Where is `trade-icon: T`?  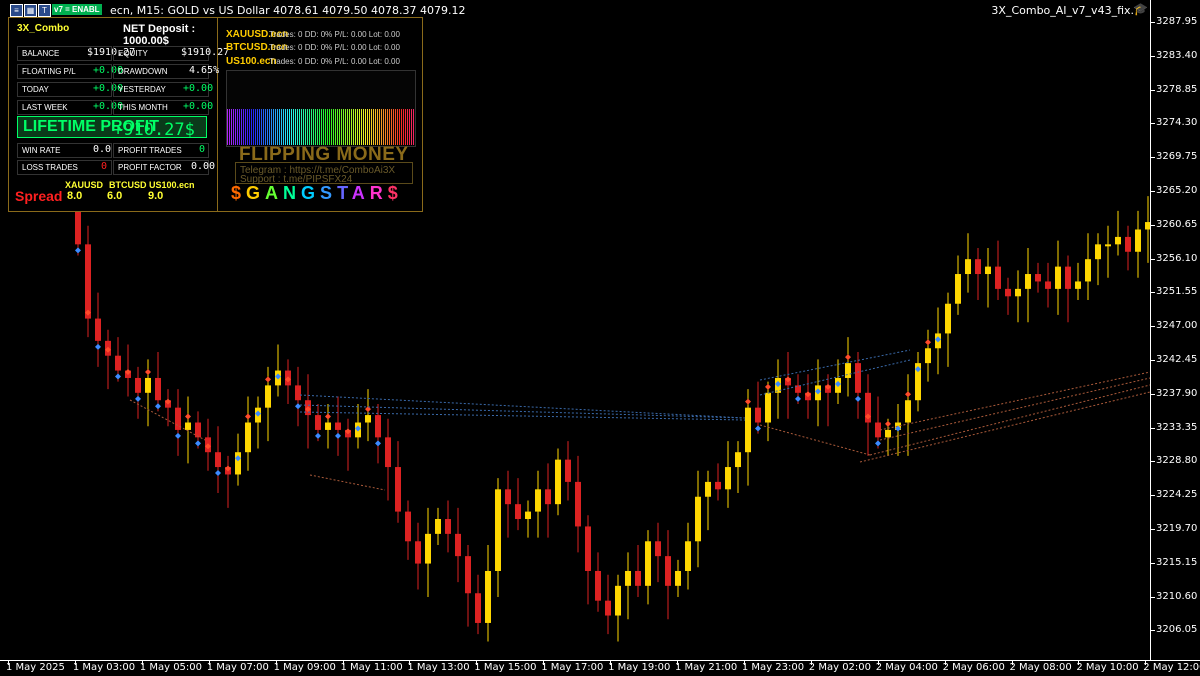
trade-icon: T is located at coordinates (44, 10).